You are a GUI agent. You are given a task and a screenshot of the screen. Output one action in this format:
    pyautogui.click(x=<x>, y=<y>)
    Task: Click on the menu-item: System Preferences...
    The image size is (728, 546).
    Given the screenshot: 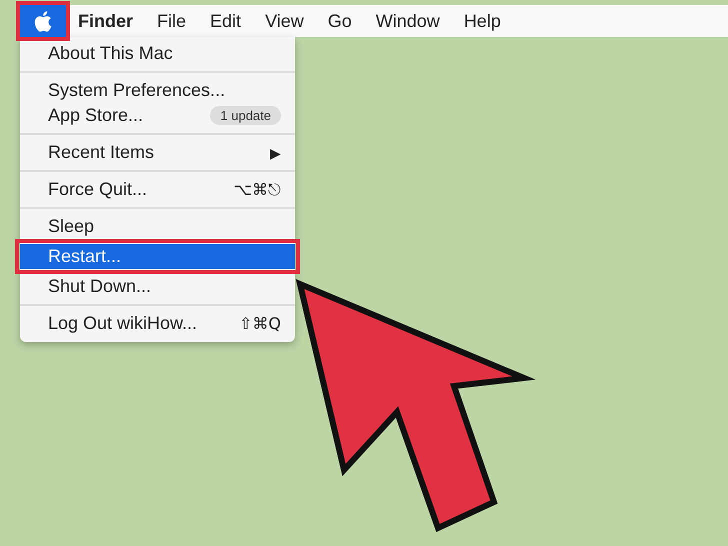 What is the action you would take?
    pyautogui.click(x=157, y=90)
    